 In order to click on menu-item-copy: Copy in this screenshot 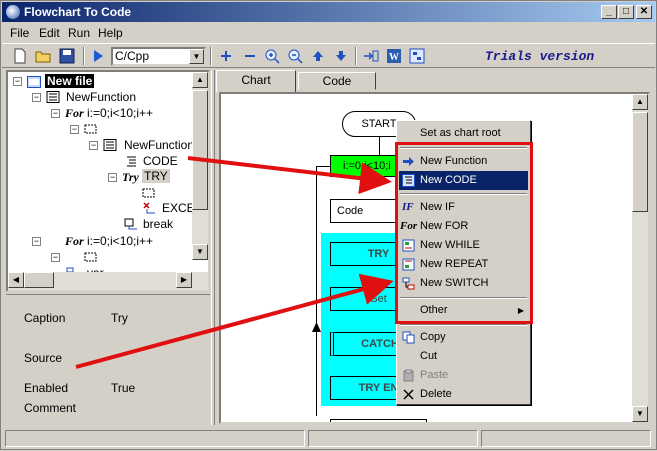, I will do `click(463, 337)`.